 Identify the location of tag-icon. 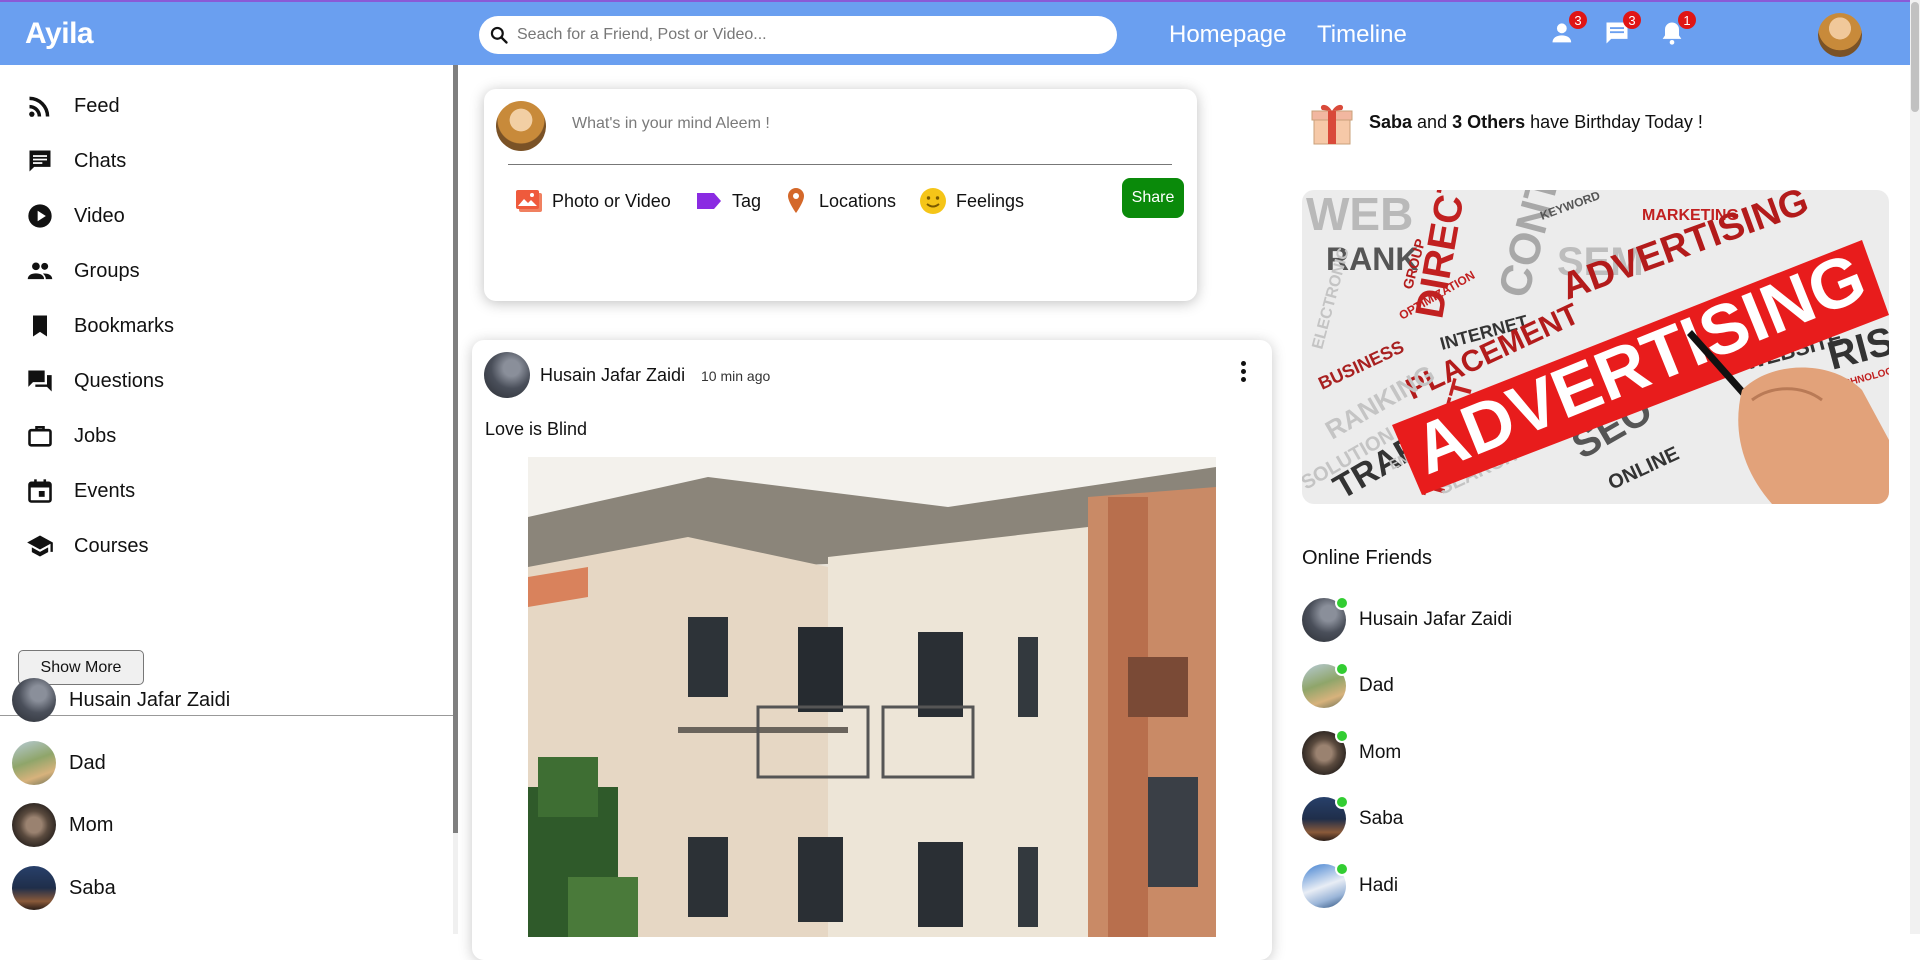
(709, 201).